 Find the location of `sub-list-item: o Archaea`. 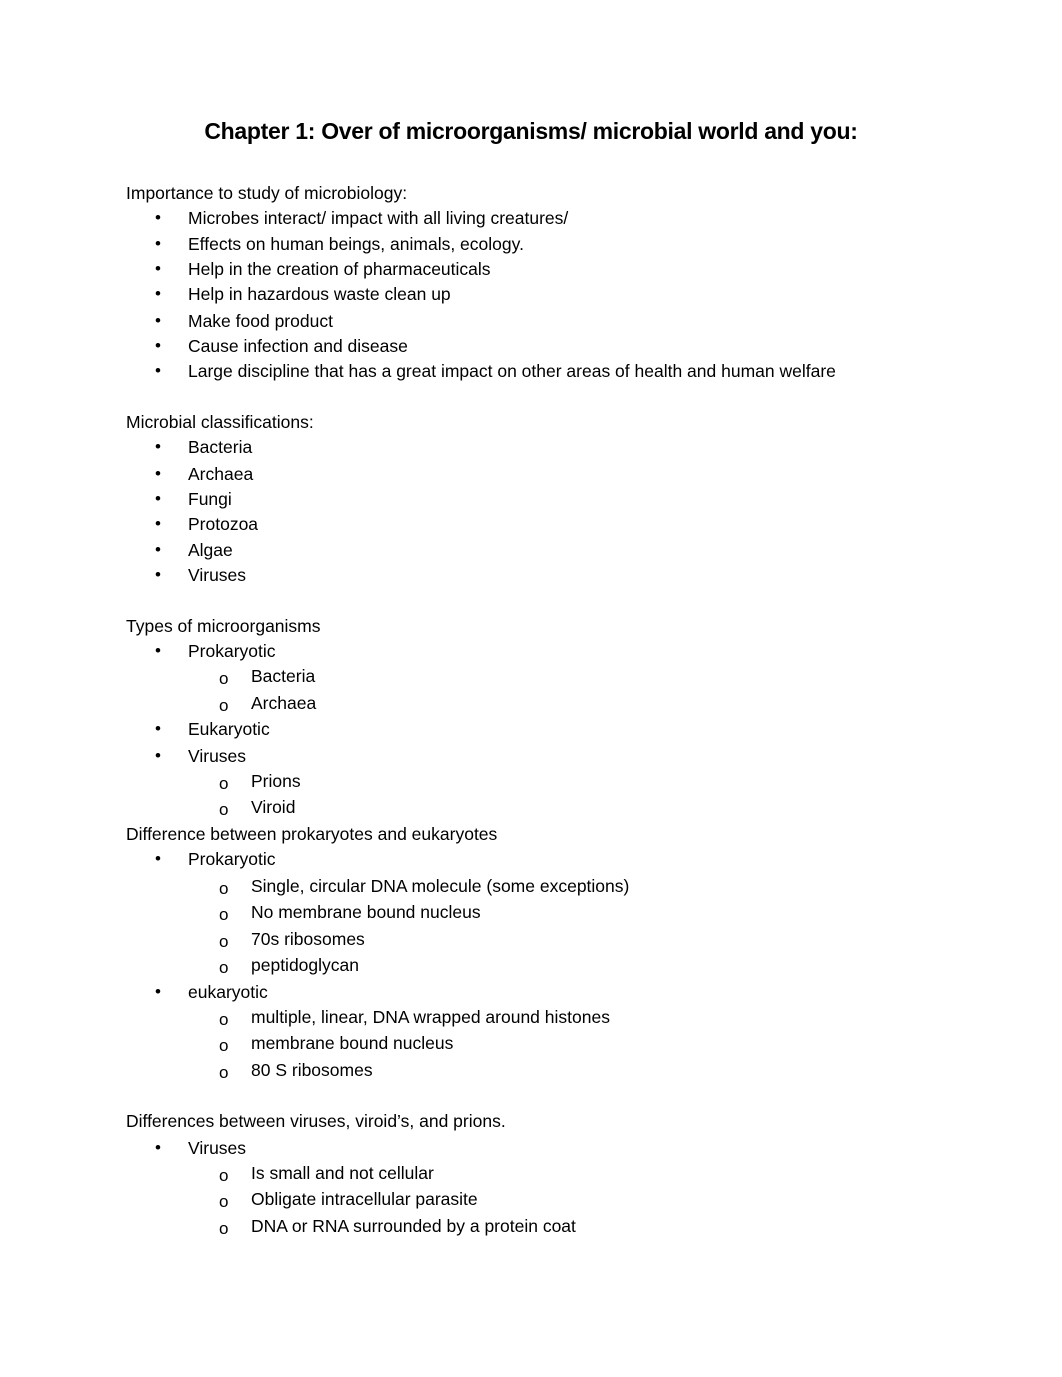

sub-list-item: o Archaea is located at coordinates (268, 704).